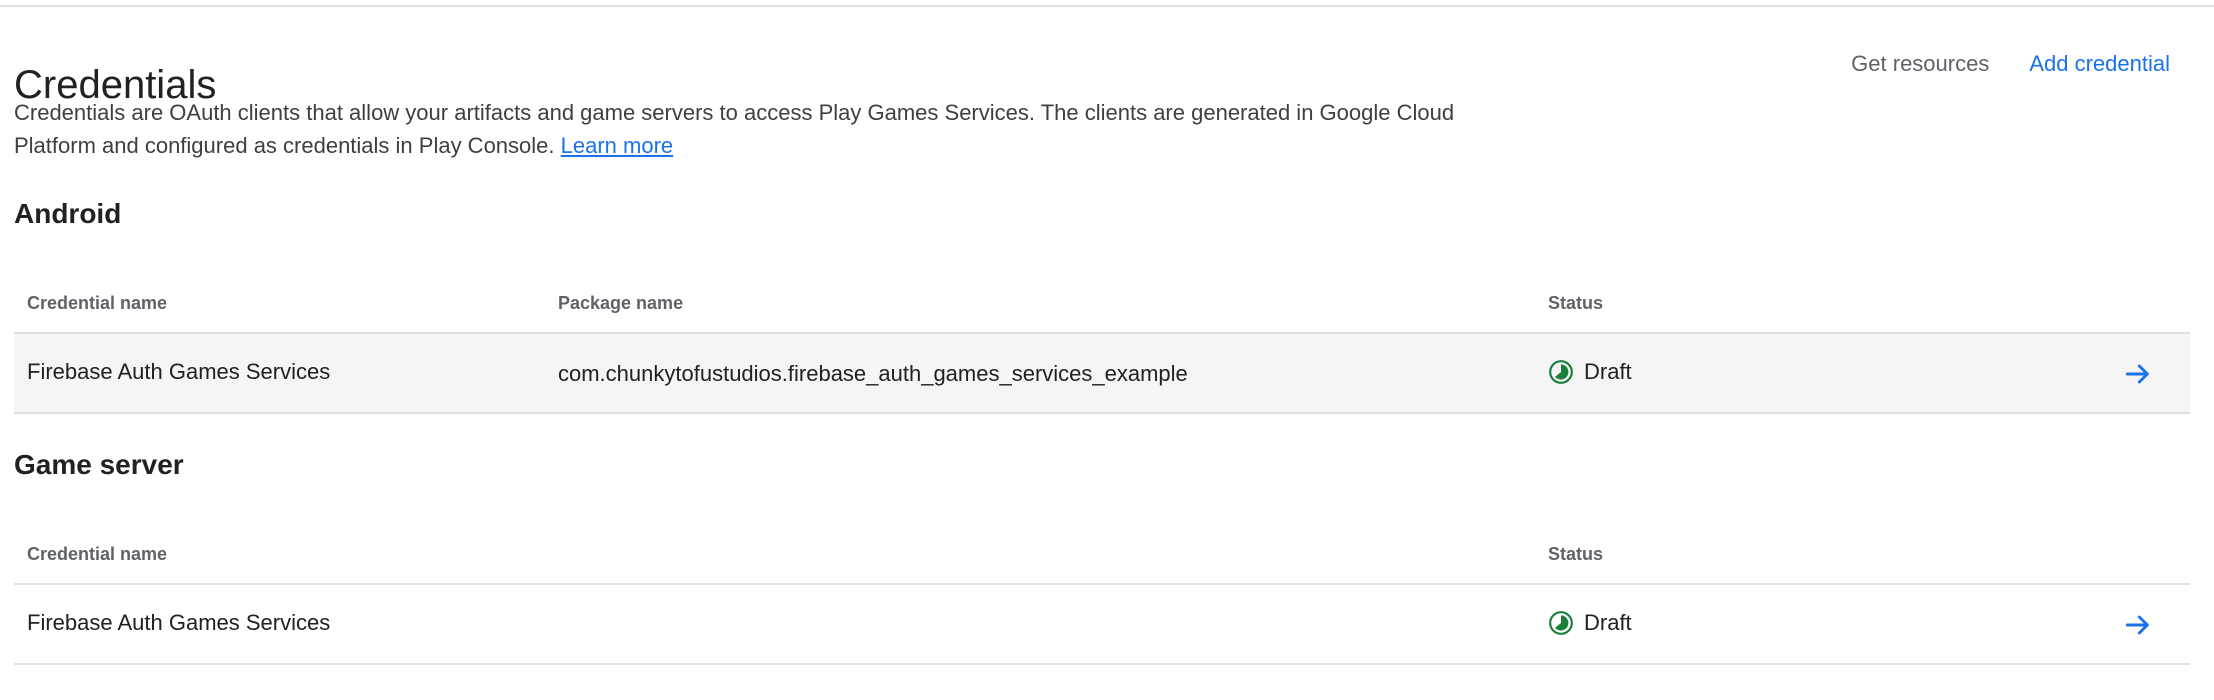  What do you see at coordinates (1102, 304) in the screenshot?
I see `table-header: Credential name Package name Status` at bounding box center [1102, 304].